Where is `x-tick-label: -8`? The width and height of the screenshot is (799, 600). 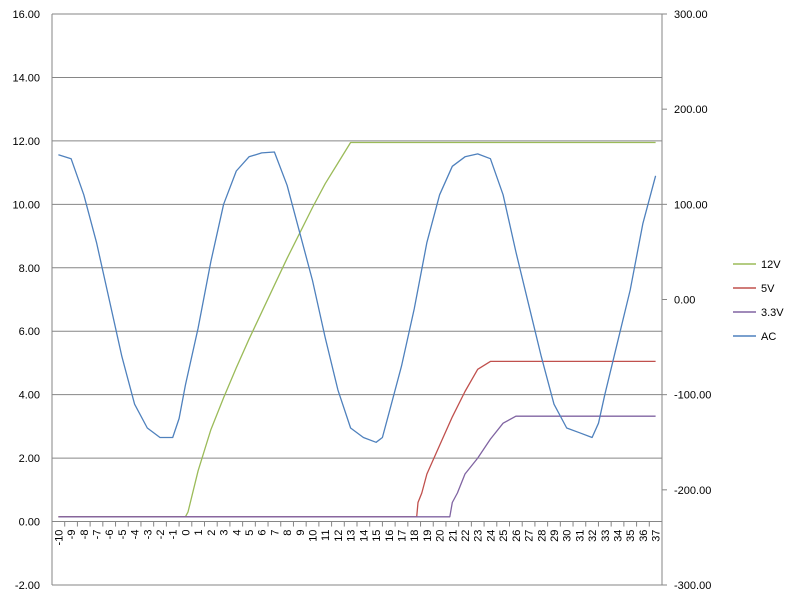
x-tick-label: -8 is located at coordinates (85, 535).